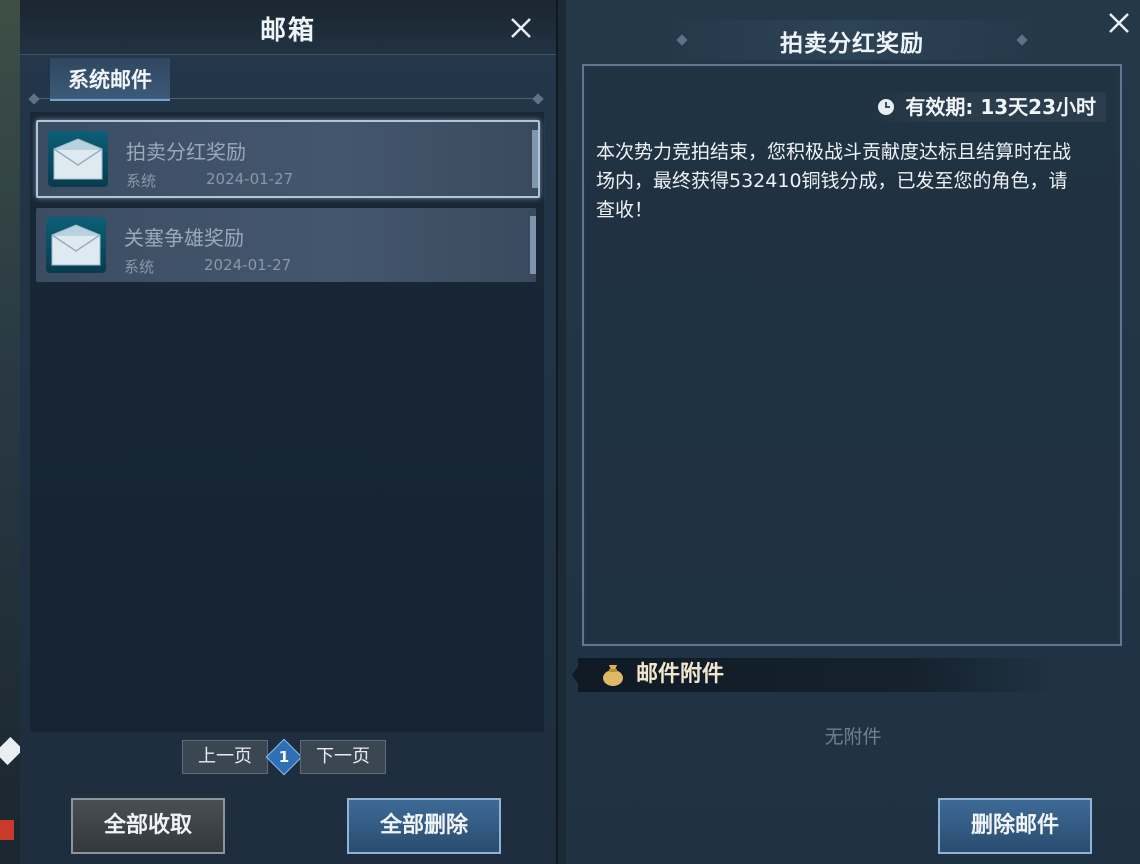 The image size is (1140, 864). What do you see at coordinates (424, 826) in the screenshot?
I see `delete-all-button: 全部删除` at bounding box center [424, 826].